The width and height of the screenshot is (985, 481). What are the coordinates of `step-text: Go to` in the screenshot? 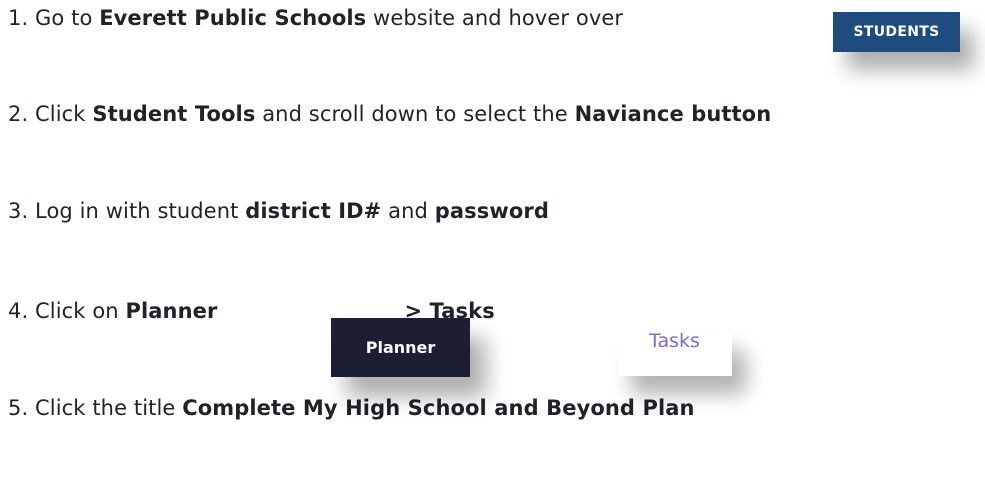 It's located at (67, 18).